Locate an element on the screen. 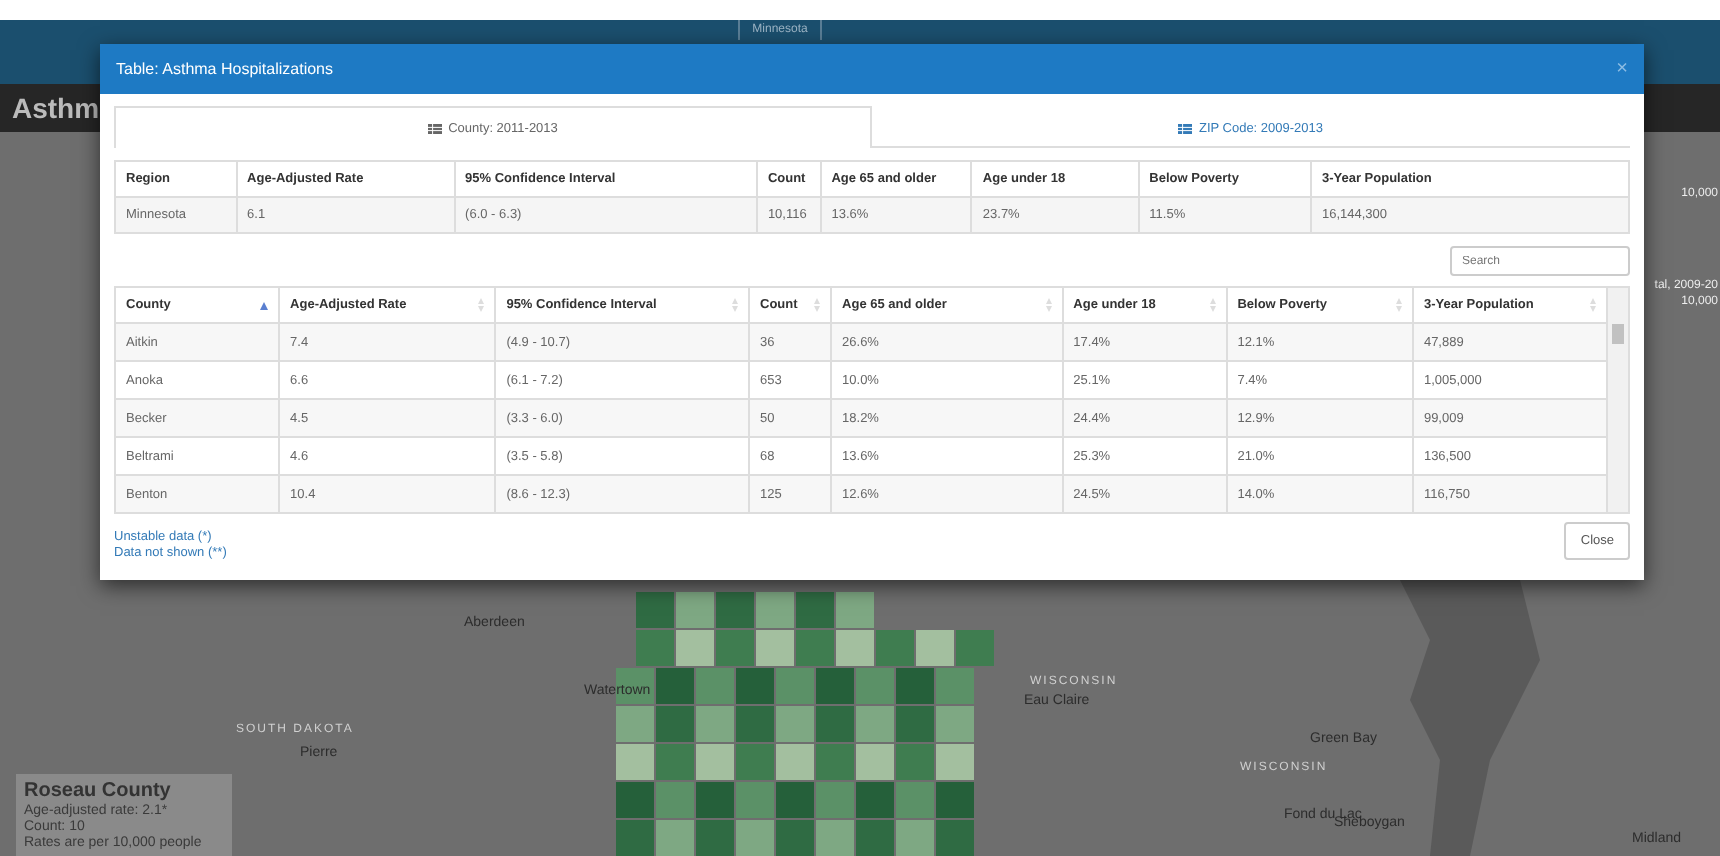 This screenshot has width=1720, height=856. page-title: Asthm is located at coordinates (55, 108).